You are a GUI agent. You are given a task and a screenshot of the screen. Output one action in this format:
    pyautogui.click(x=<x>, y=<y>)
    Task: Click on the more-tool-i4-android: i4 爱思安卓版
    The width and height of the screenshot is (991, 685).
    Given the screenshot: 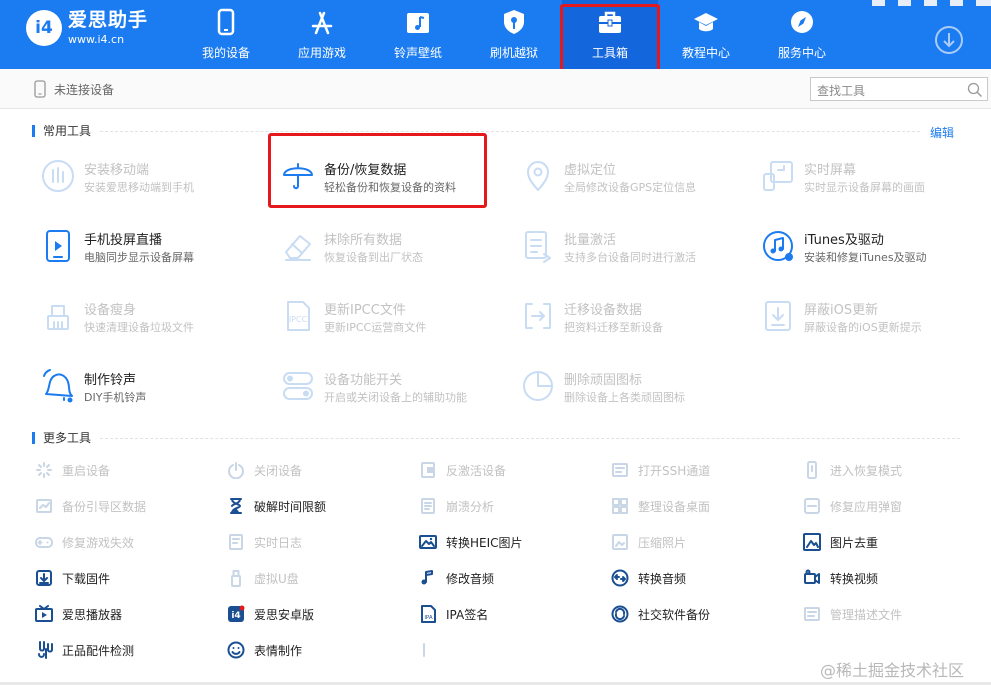 What is the action you would take?
    pyautogui.click(x=317, y=614)
    